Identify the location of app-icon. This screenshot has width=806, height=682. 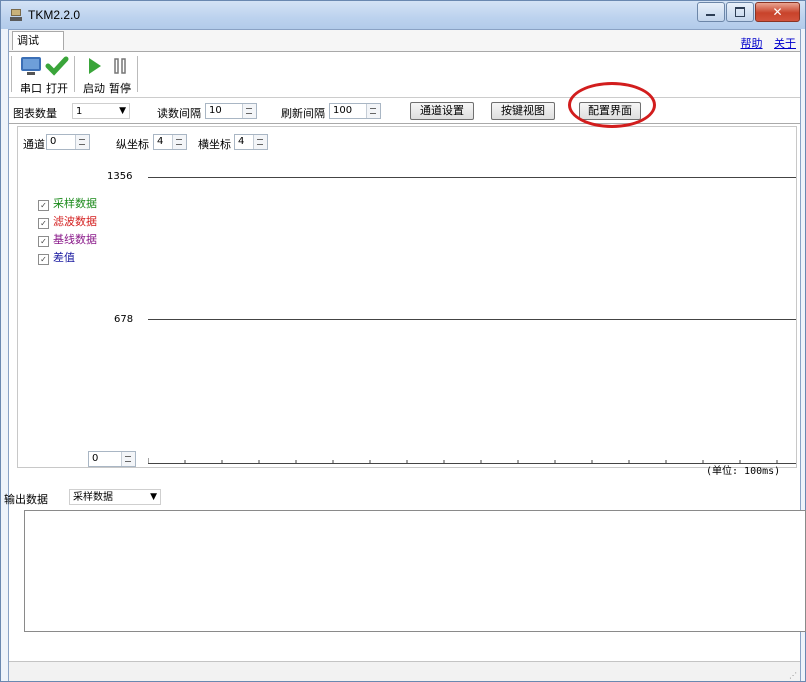
(16, 15).